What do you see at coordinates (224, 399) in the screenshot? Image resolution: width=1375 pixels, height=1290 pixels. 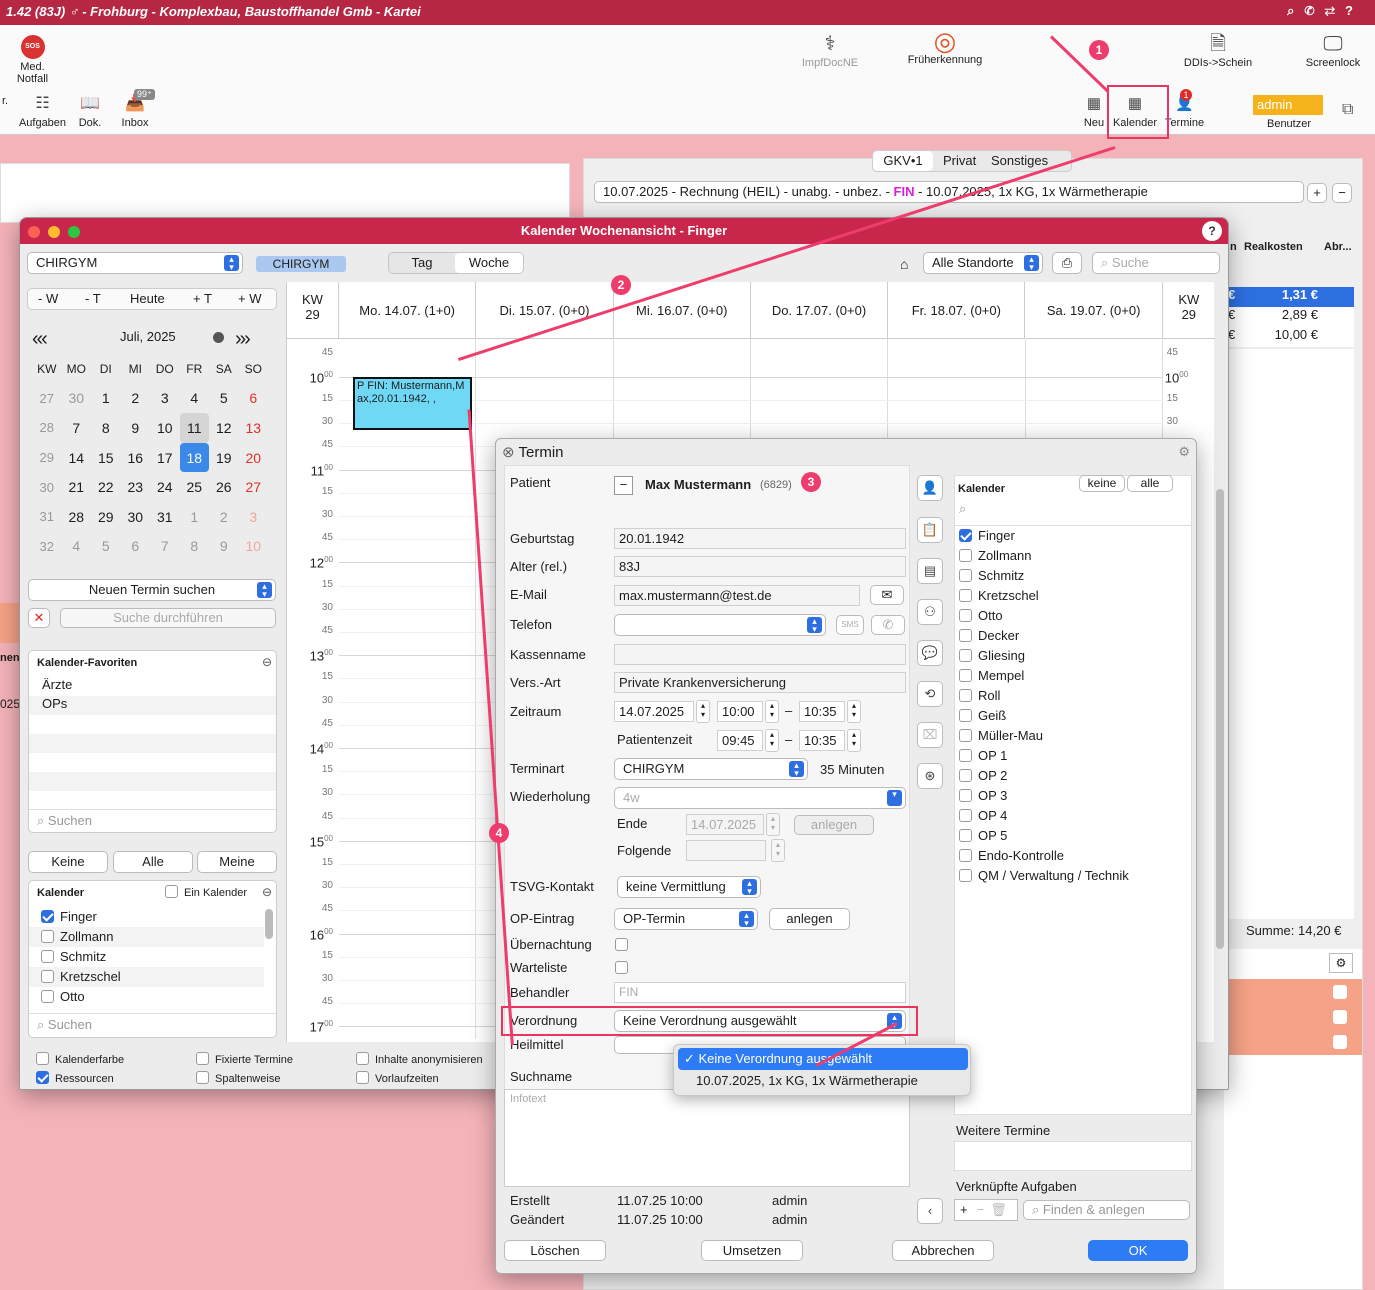 I see `calendar-day: 5` at bounding box center [224, 399].